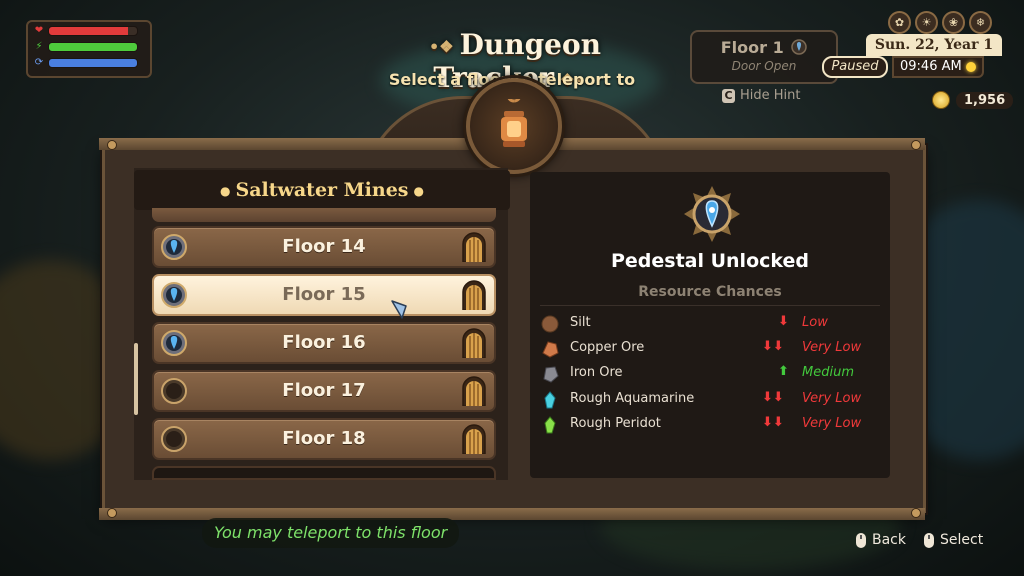 This screenshot has height=576, width=1024. Describe the element at coordinates (980, 22) in the screenshot. I see `winter-icon: ❄` at that location.